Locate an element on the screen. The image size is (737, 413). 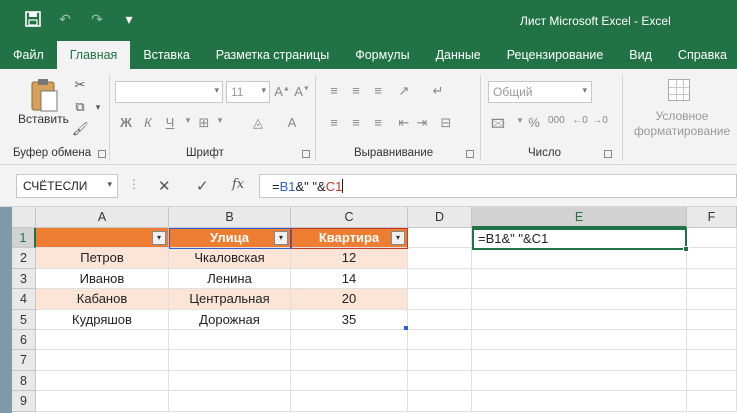
cell-c3: 14 is located at coordinates (349, 279).